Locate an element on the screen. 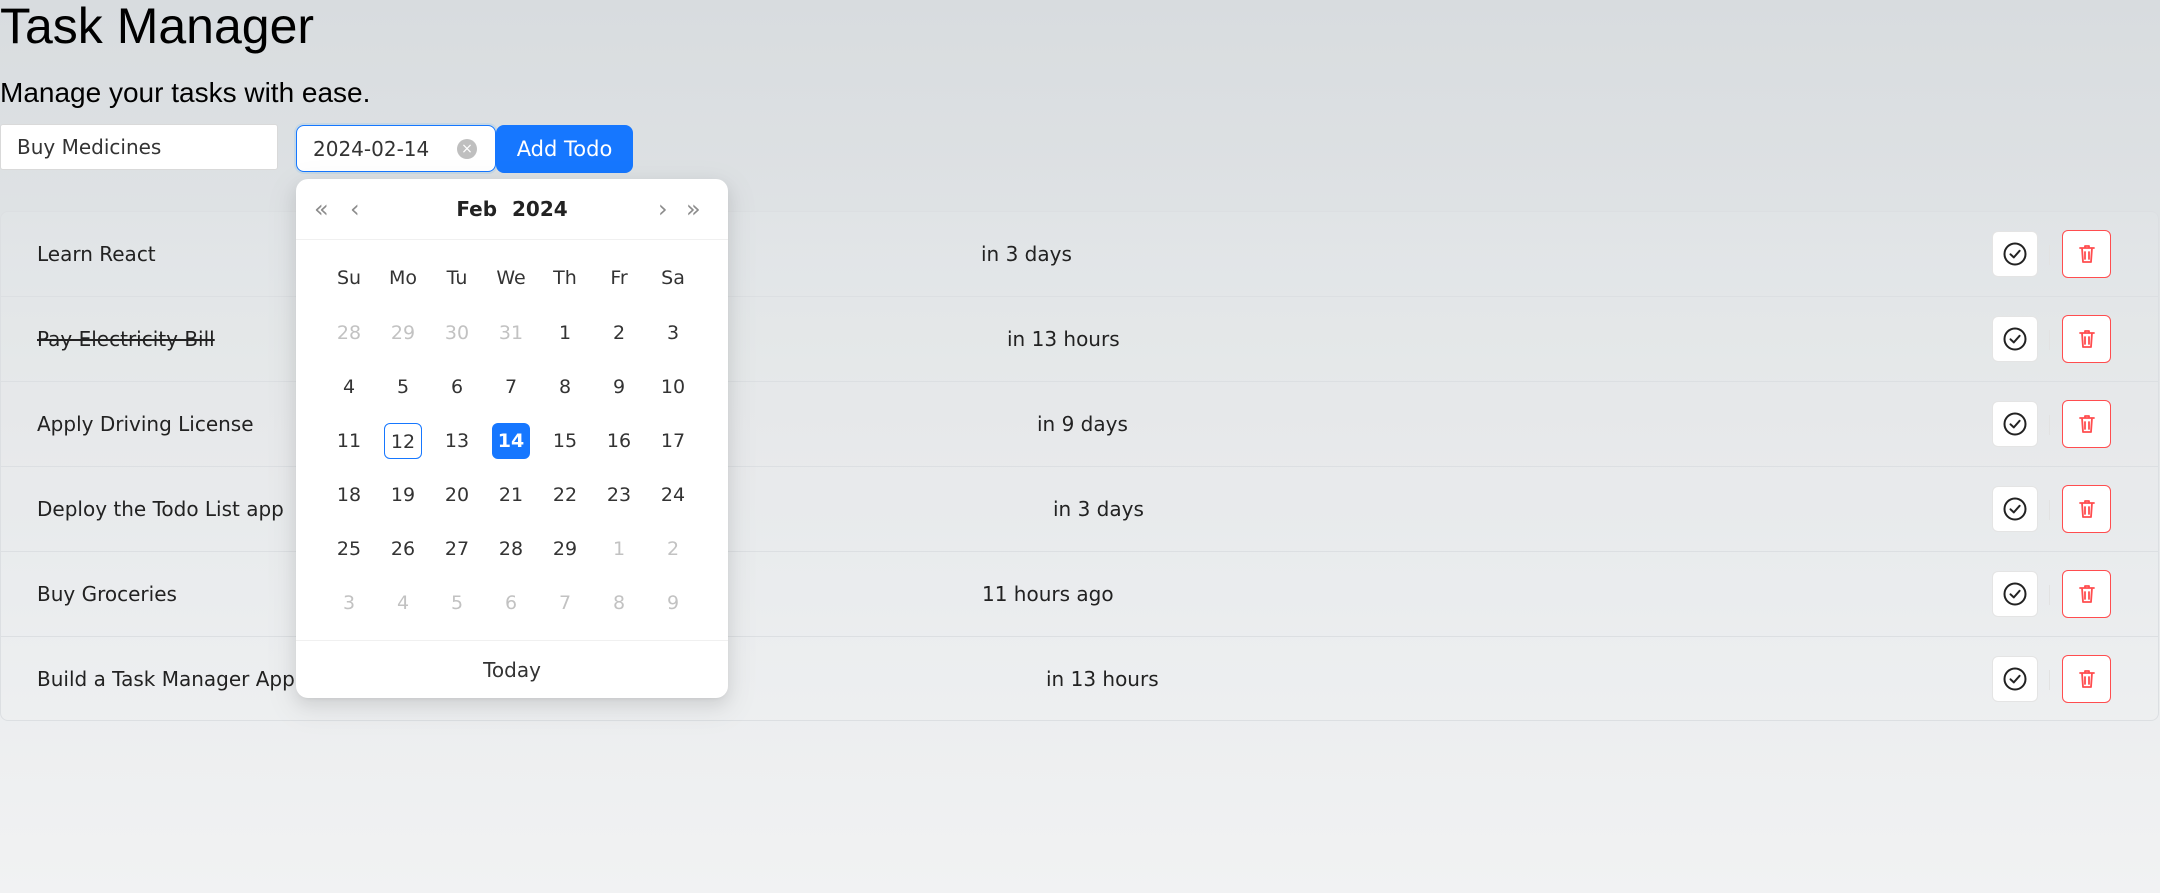 This screenshot has width=2160, height=893. date-picker-input: 2024-02-14 × is located at coordinates (396, 148).